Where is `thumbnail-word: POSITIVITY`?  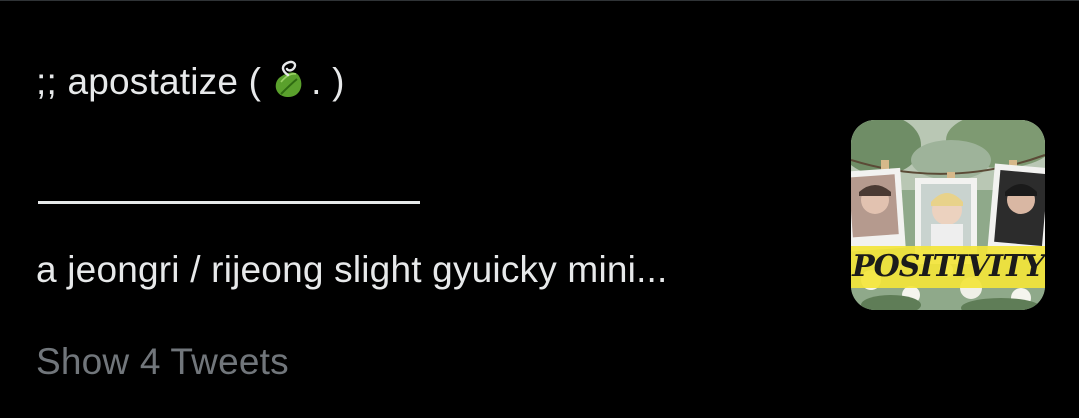 thumbnail-word: POSITIVITY is located at coordinates (948, 266).